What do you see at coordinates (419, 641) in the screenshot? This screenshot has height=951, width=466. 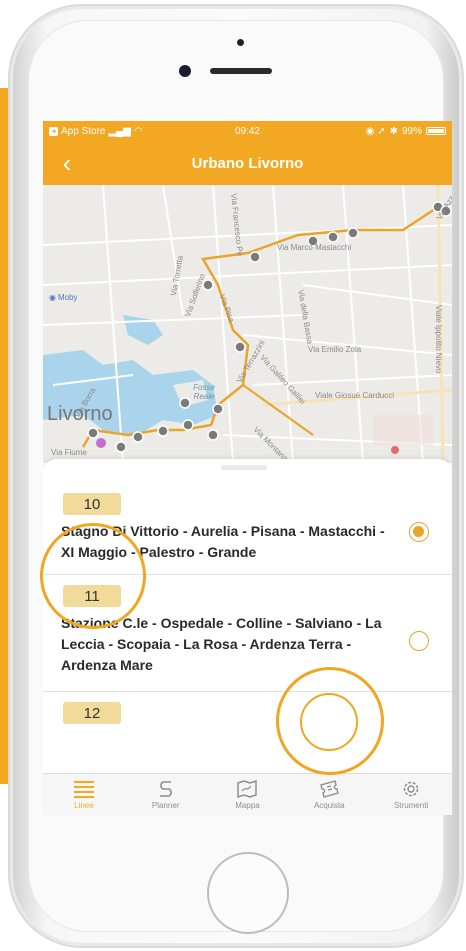 I see `route-radio` at bounding box center [419, 641].